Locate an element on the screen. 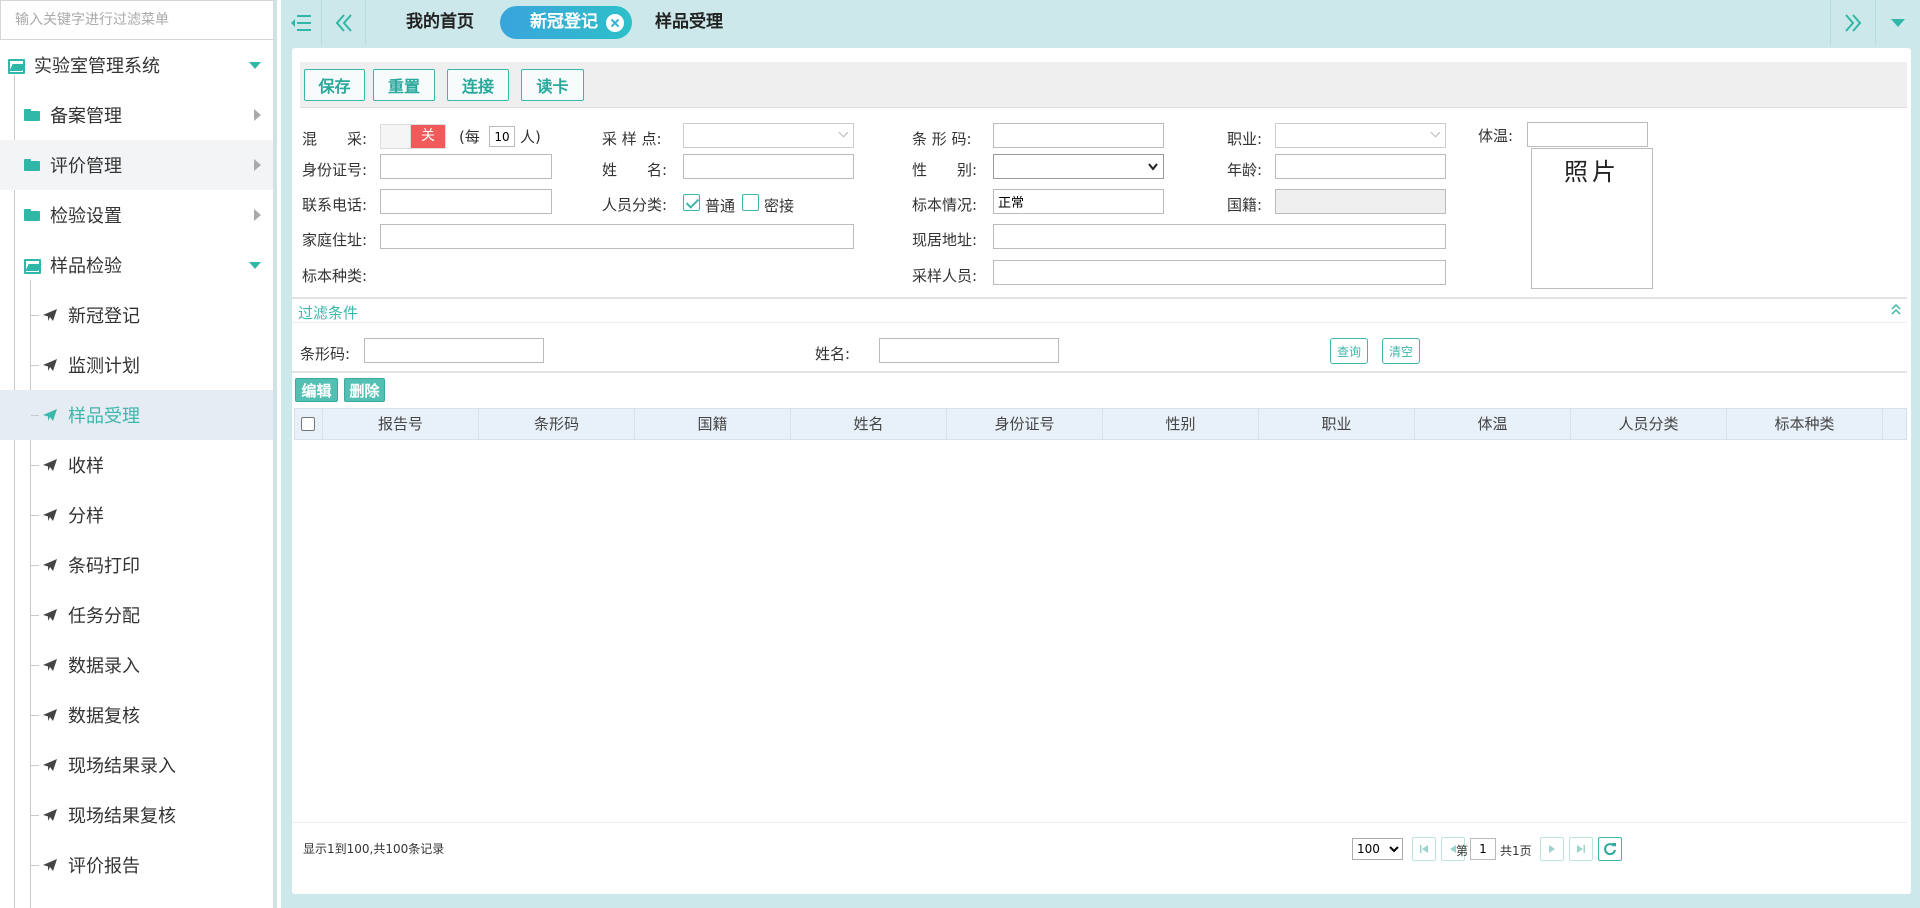 This screenshot has height=908, width=1920. sidebar-item-field-result-review: 现场结果复核 is located at coordinates (136, 815).